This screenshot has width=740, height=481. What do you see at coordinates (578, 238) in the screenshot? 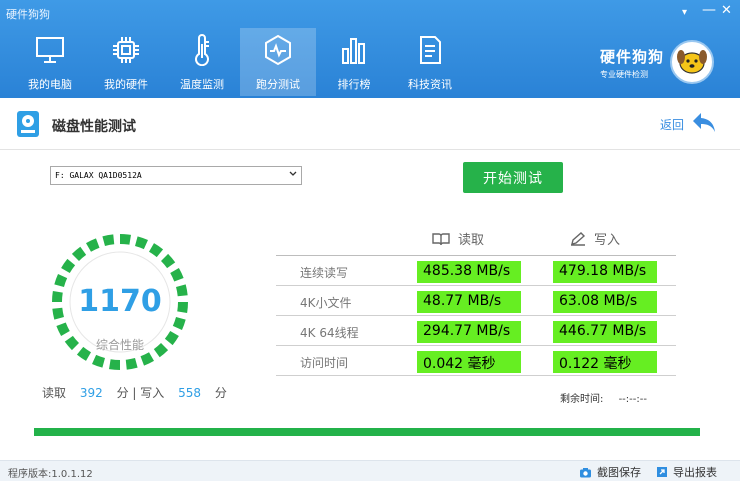
I see `pencil-icon` at bounding box center [578, 238].